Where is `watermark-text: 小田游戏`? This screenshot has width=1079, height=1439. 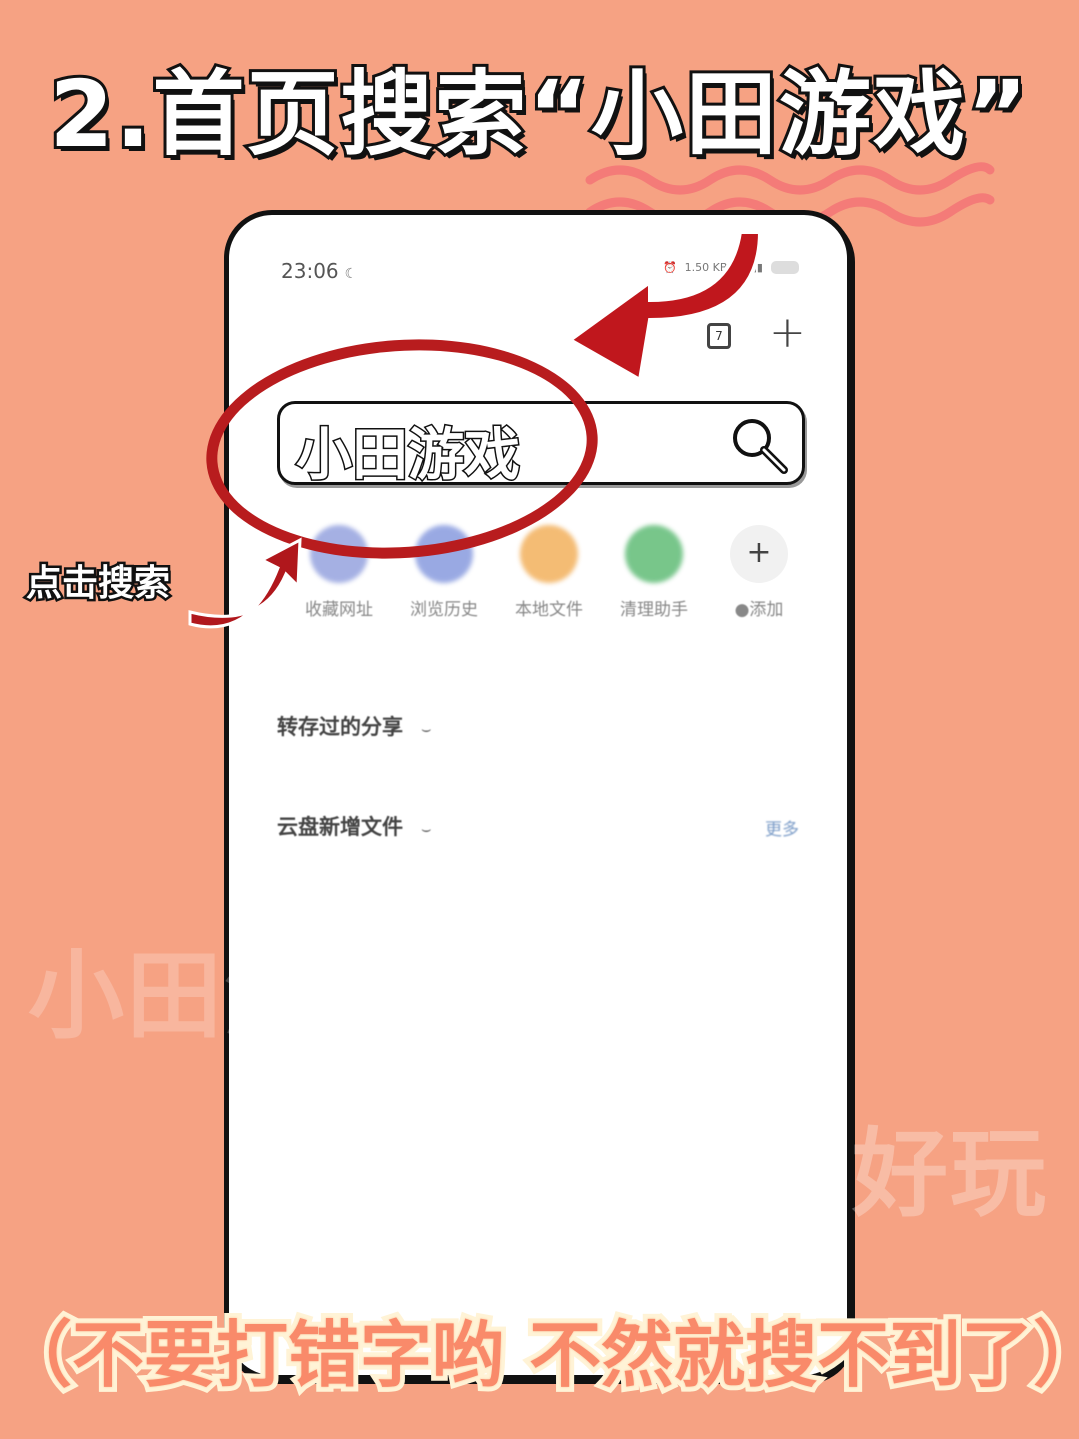
watermark-text: 小田游戏 is located at coordinates (224, 996).